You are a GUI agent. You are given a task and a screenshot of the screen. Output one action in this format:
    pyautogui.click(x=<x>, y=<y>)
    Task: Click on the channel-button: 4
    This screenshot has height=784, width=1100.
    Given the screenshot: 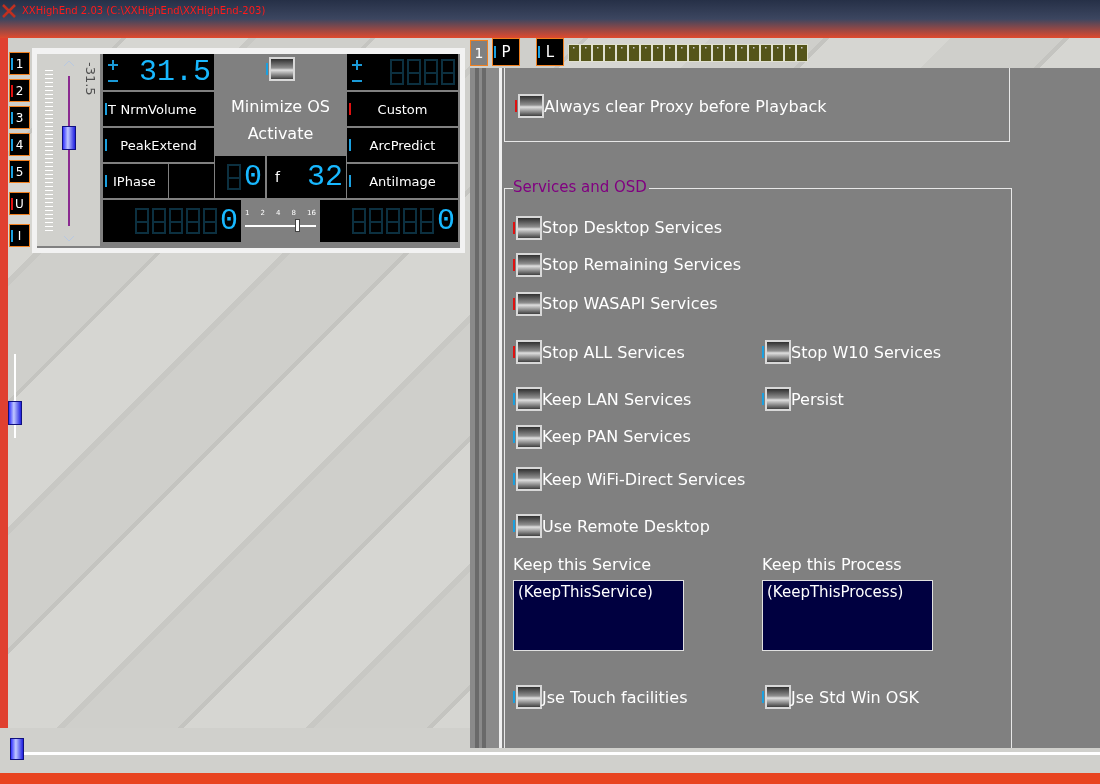 What is the action you would take?
    pyautogui.click(x=19, y=144)
    